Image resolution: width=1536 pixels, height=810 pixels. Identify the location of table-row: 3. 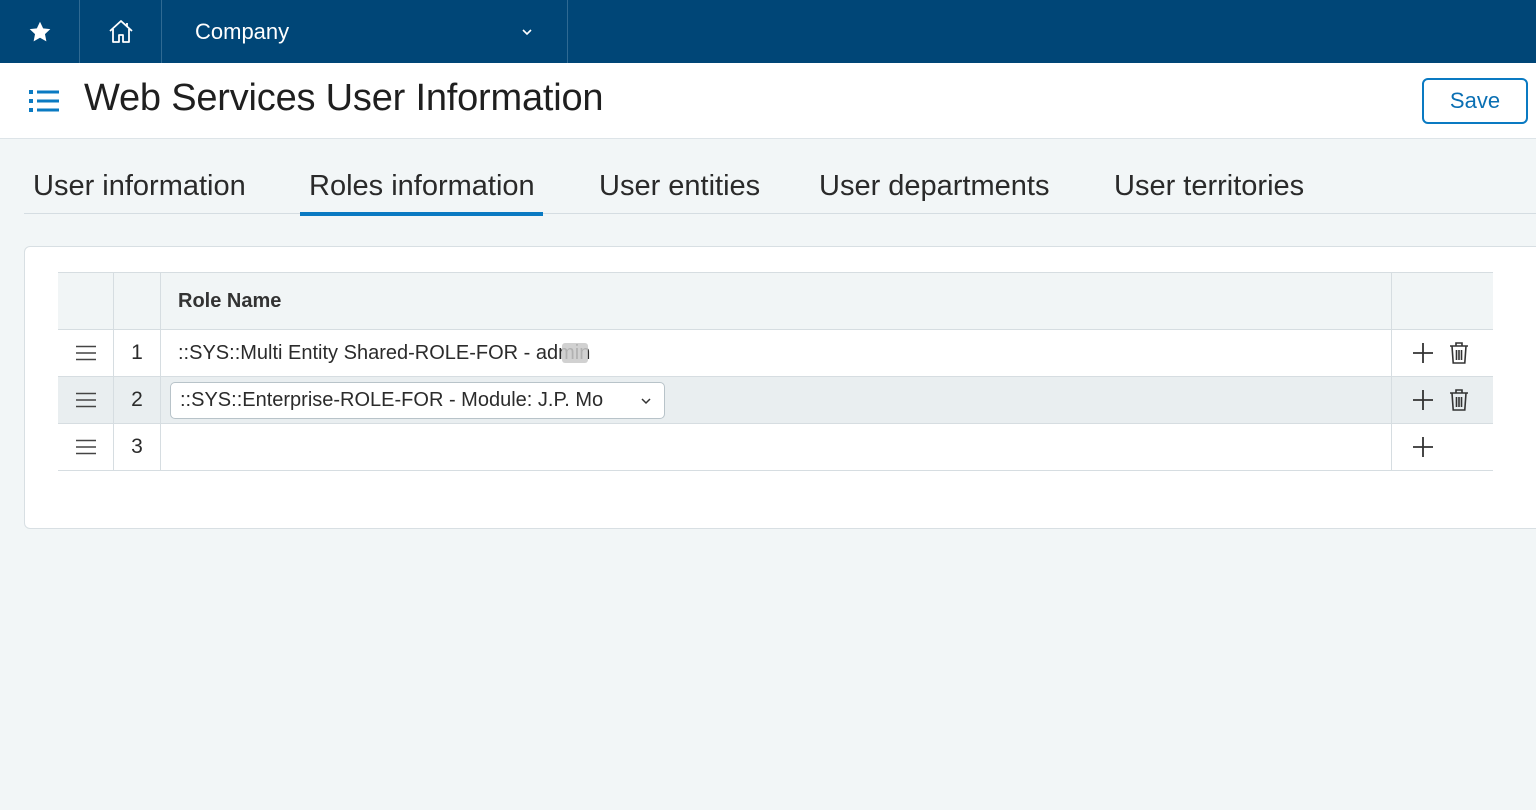
(775, 447).